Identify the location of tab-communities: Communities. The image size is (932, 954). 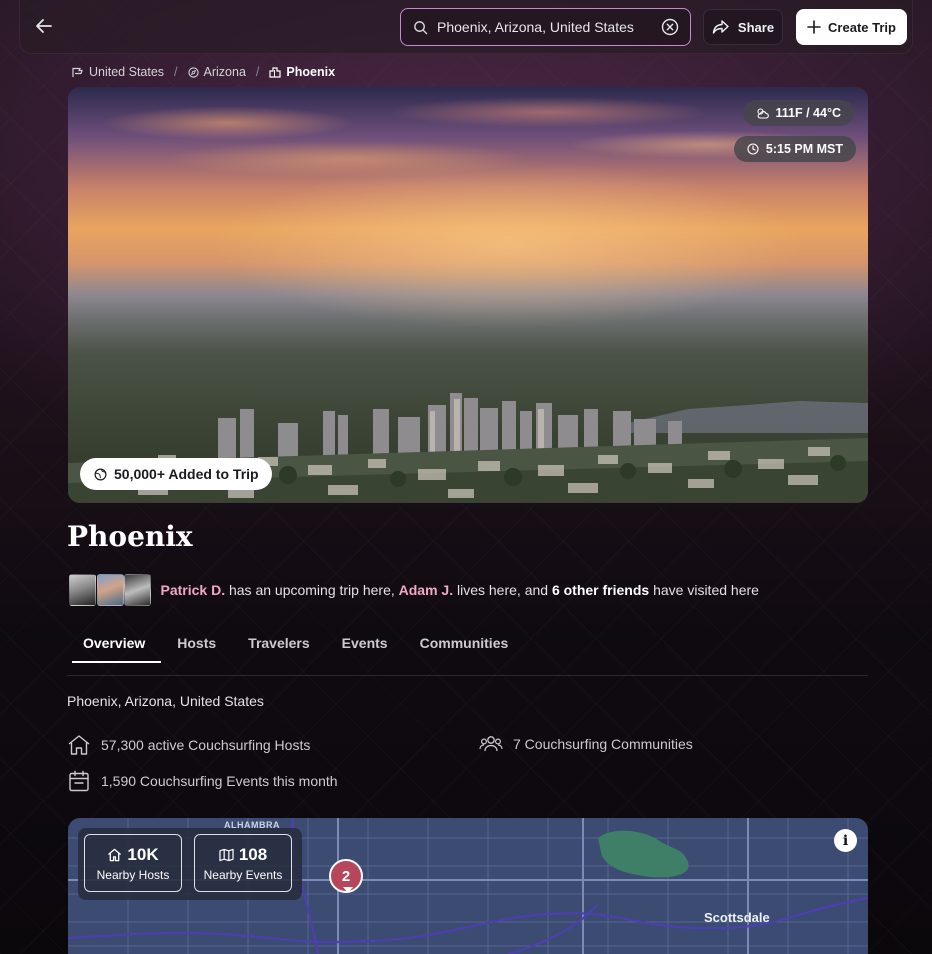
(464, 643).